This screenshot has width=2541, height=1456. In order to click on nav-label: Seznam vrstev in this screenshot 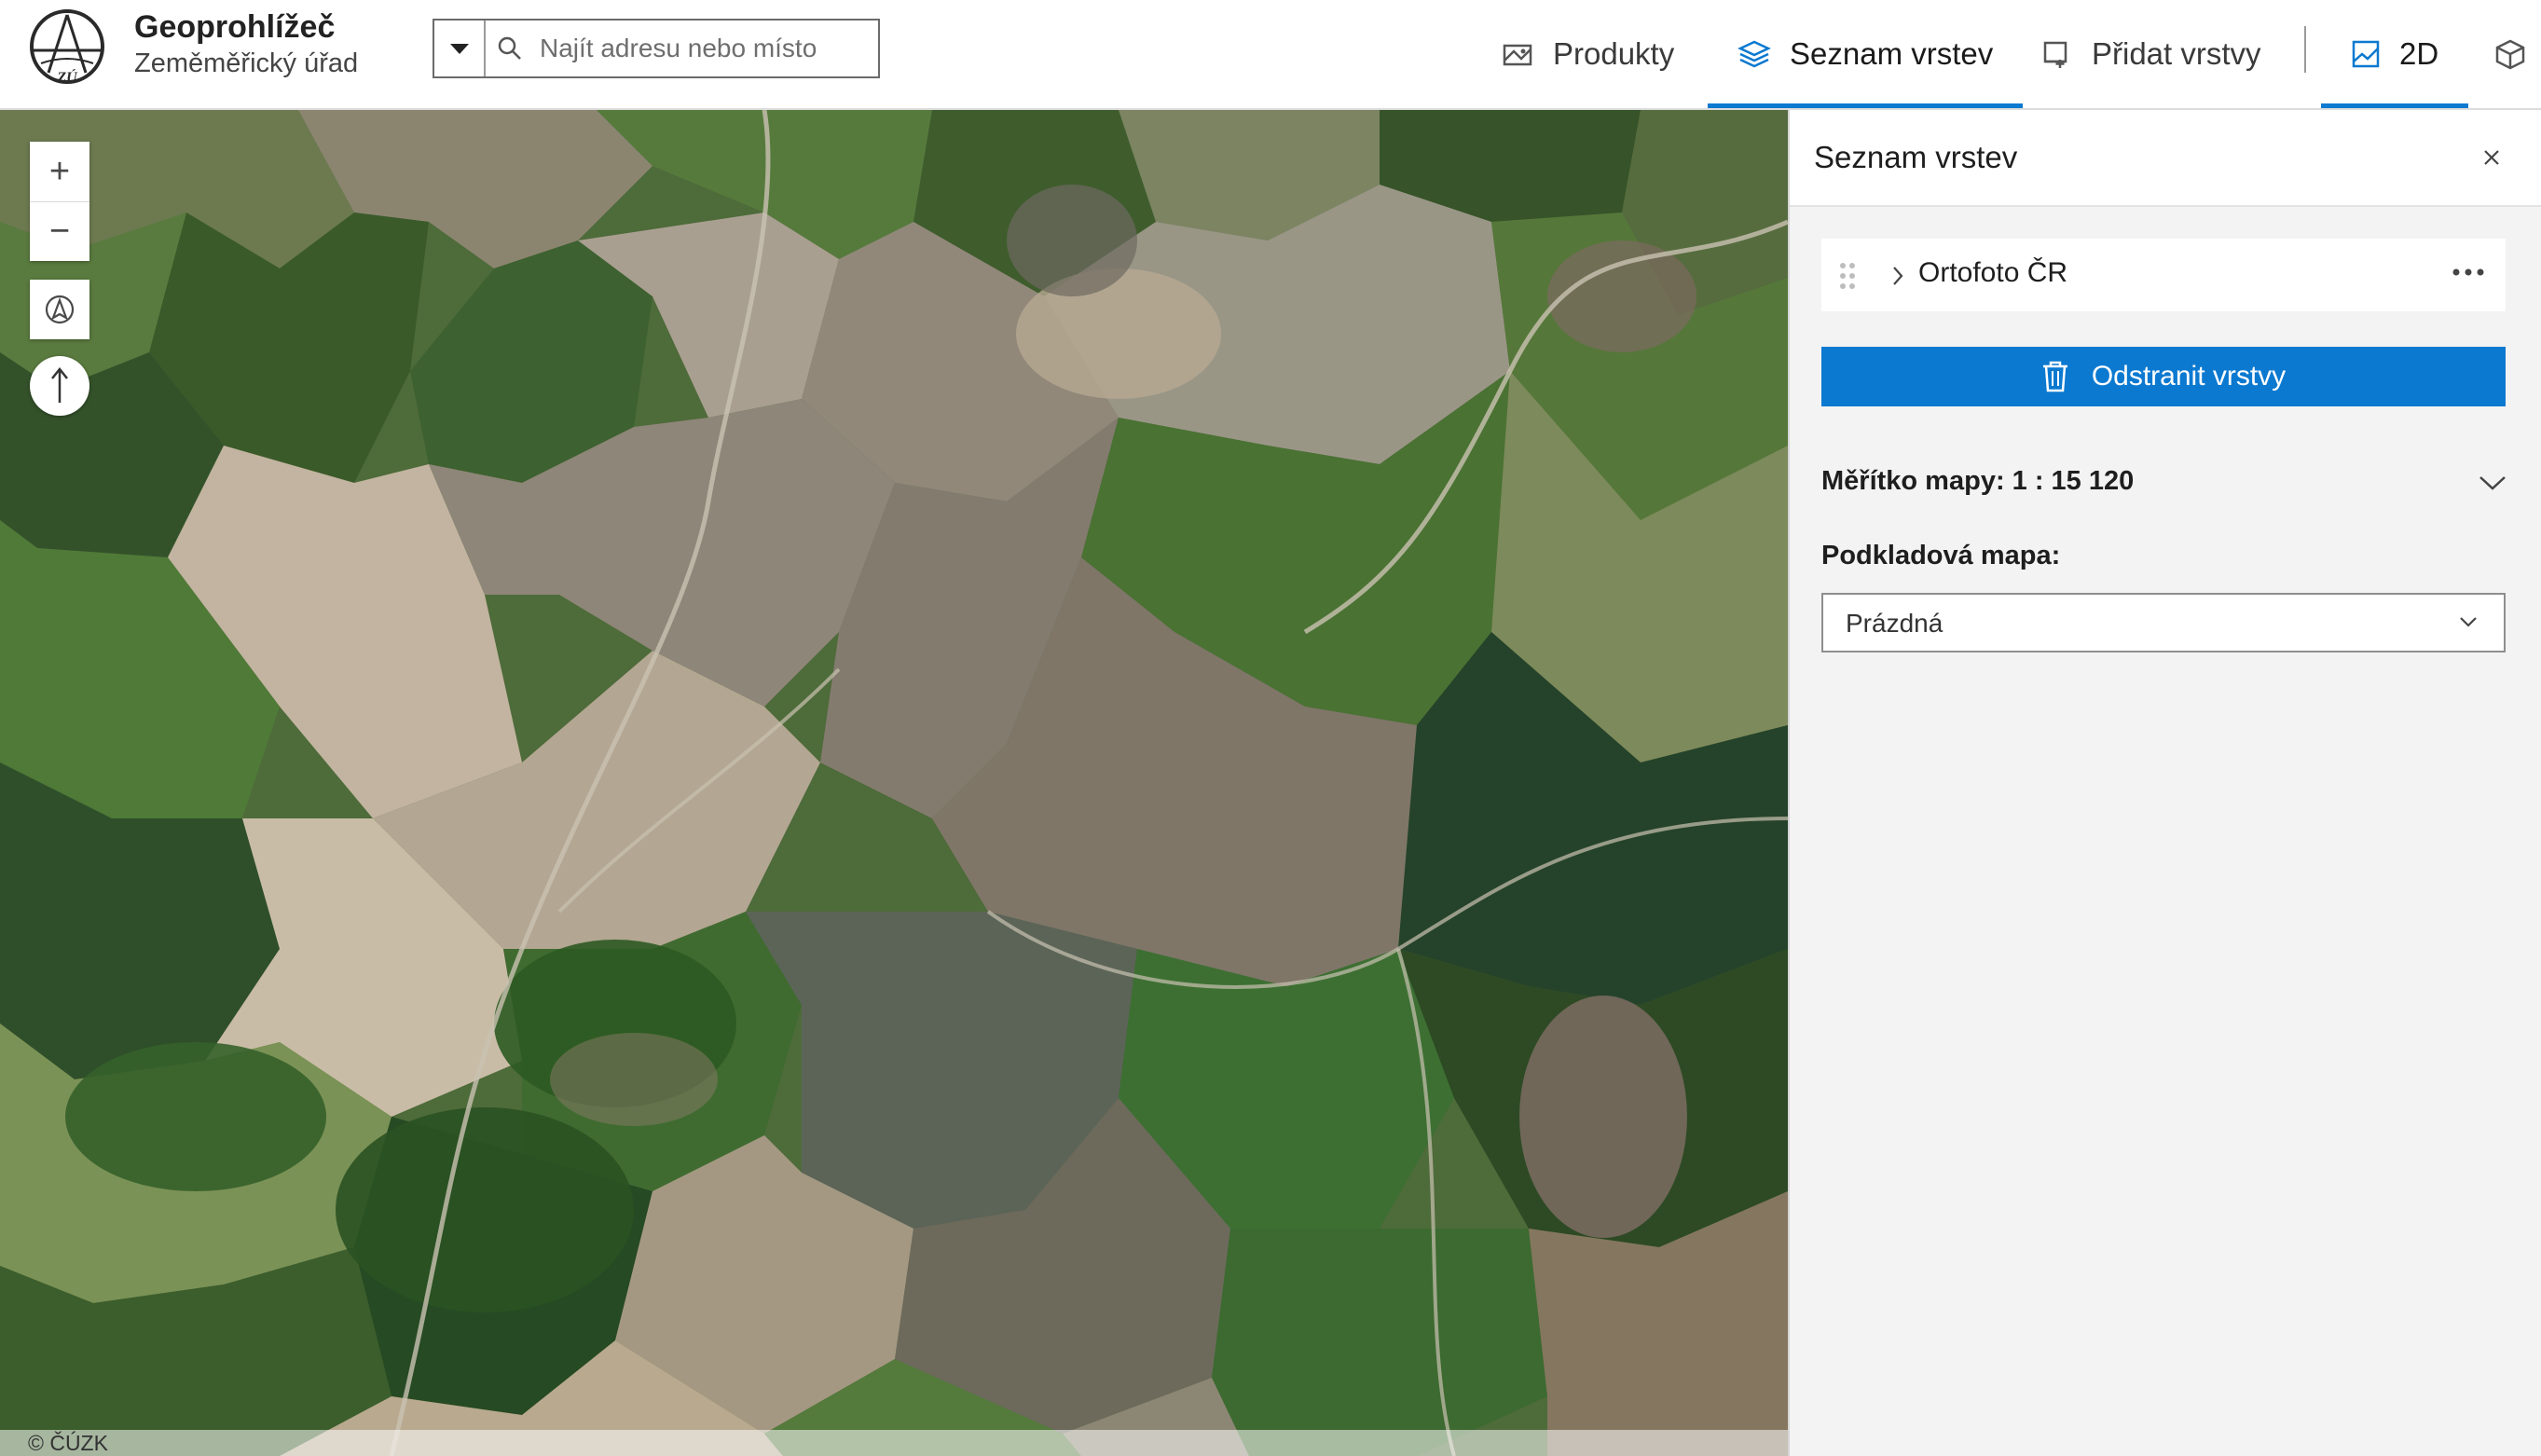, I will do `click(1892, 54)`.